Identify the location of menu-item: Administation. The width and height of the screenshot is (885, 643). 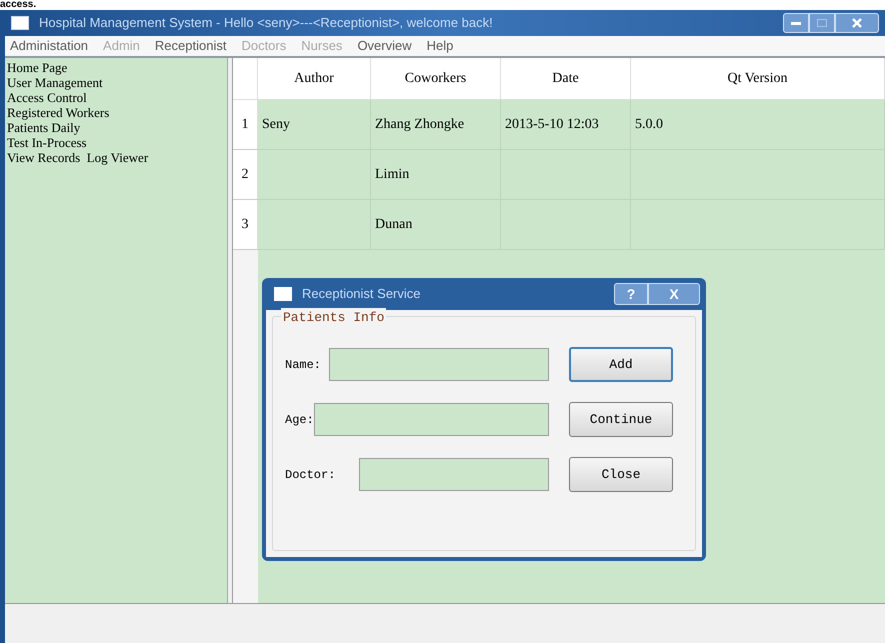
(49, 46).